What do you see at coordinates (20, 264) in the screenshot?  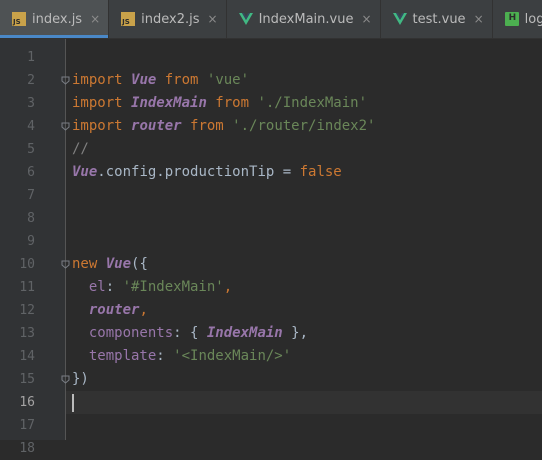 I see `line-number: 10` at bounding box center [20, 264].